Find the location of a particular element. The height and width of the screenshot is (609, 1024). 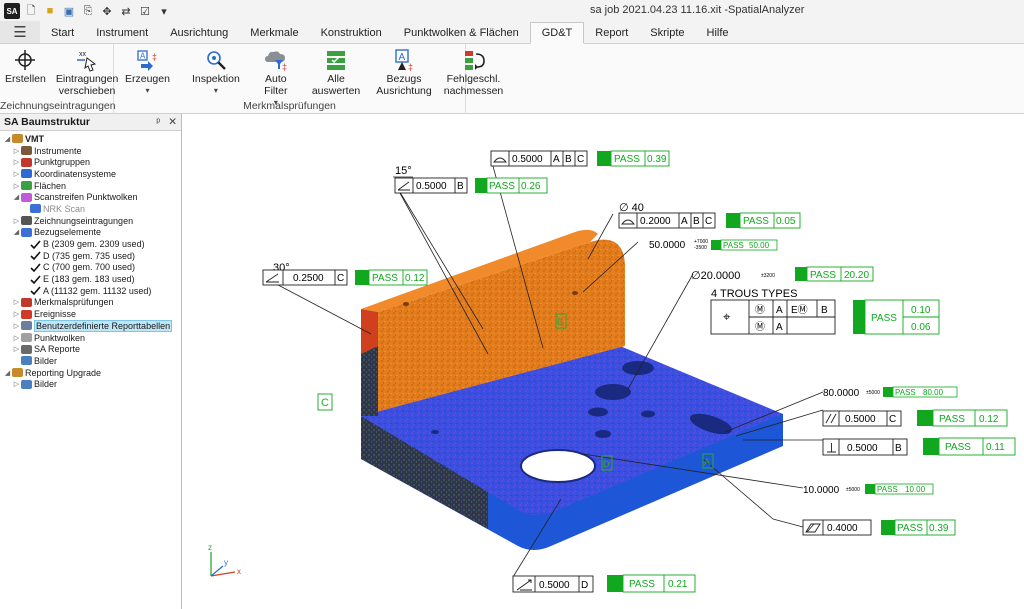

tree-node: B (2309 gem. 2309 used) is located at coordinates (90, 244).